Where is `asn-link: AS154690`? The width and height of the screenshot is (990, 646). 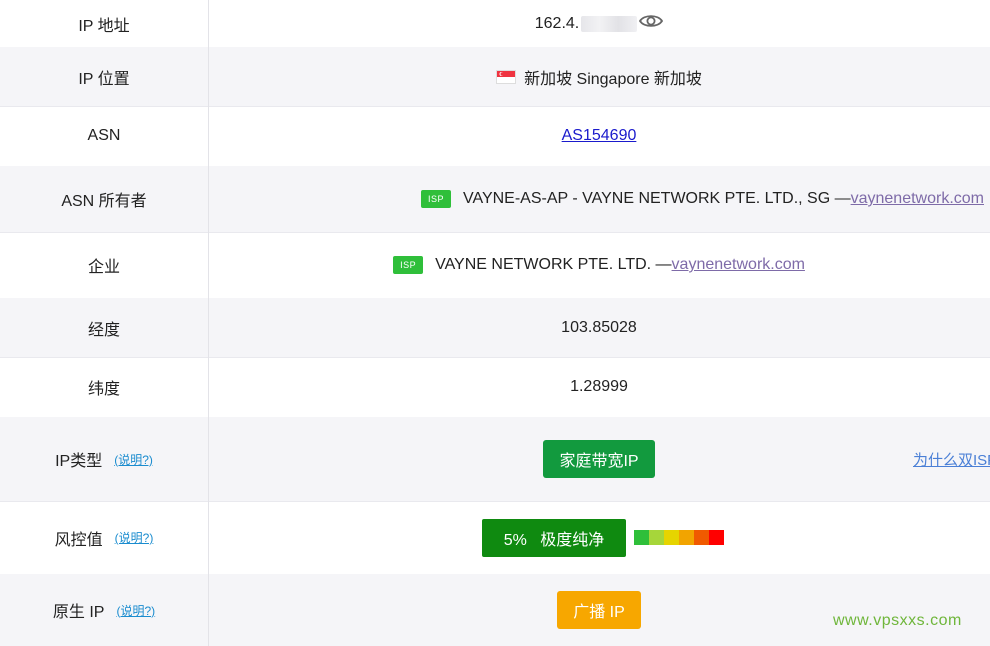
asn-link: AS154690 is located at coordinates (599, 136).